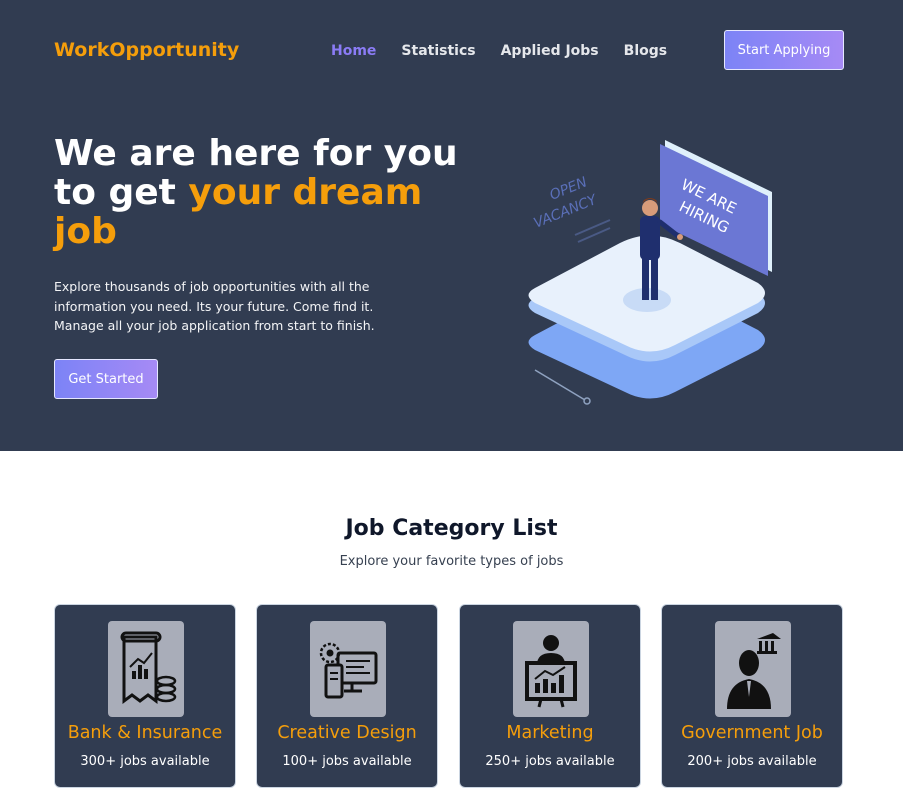  I want to click on category-count: 100+ jobs available, so click(347, 761).